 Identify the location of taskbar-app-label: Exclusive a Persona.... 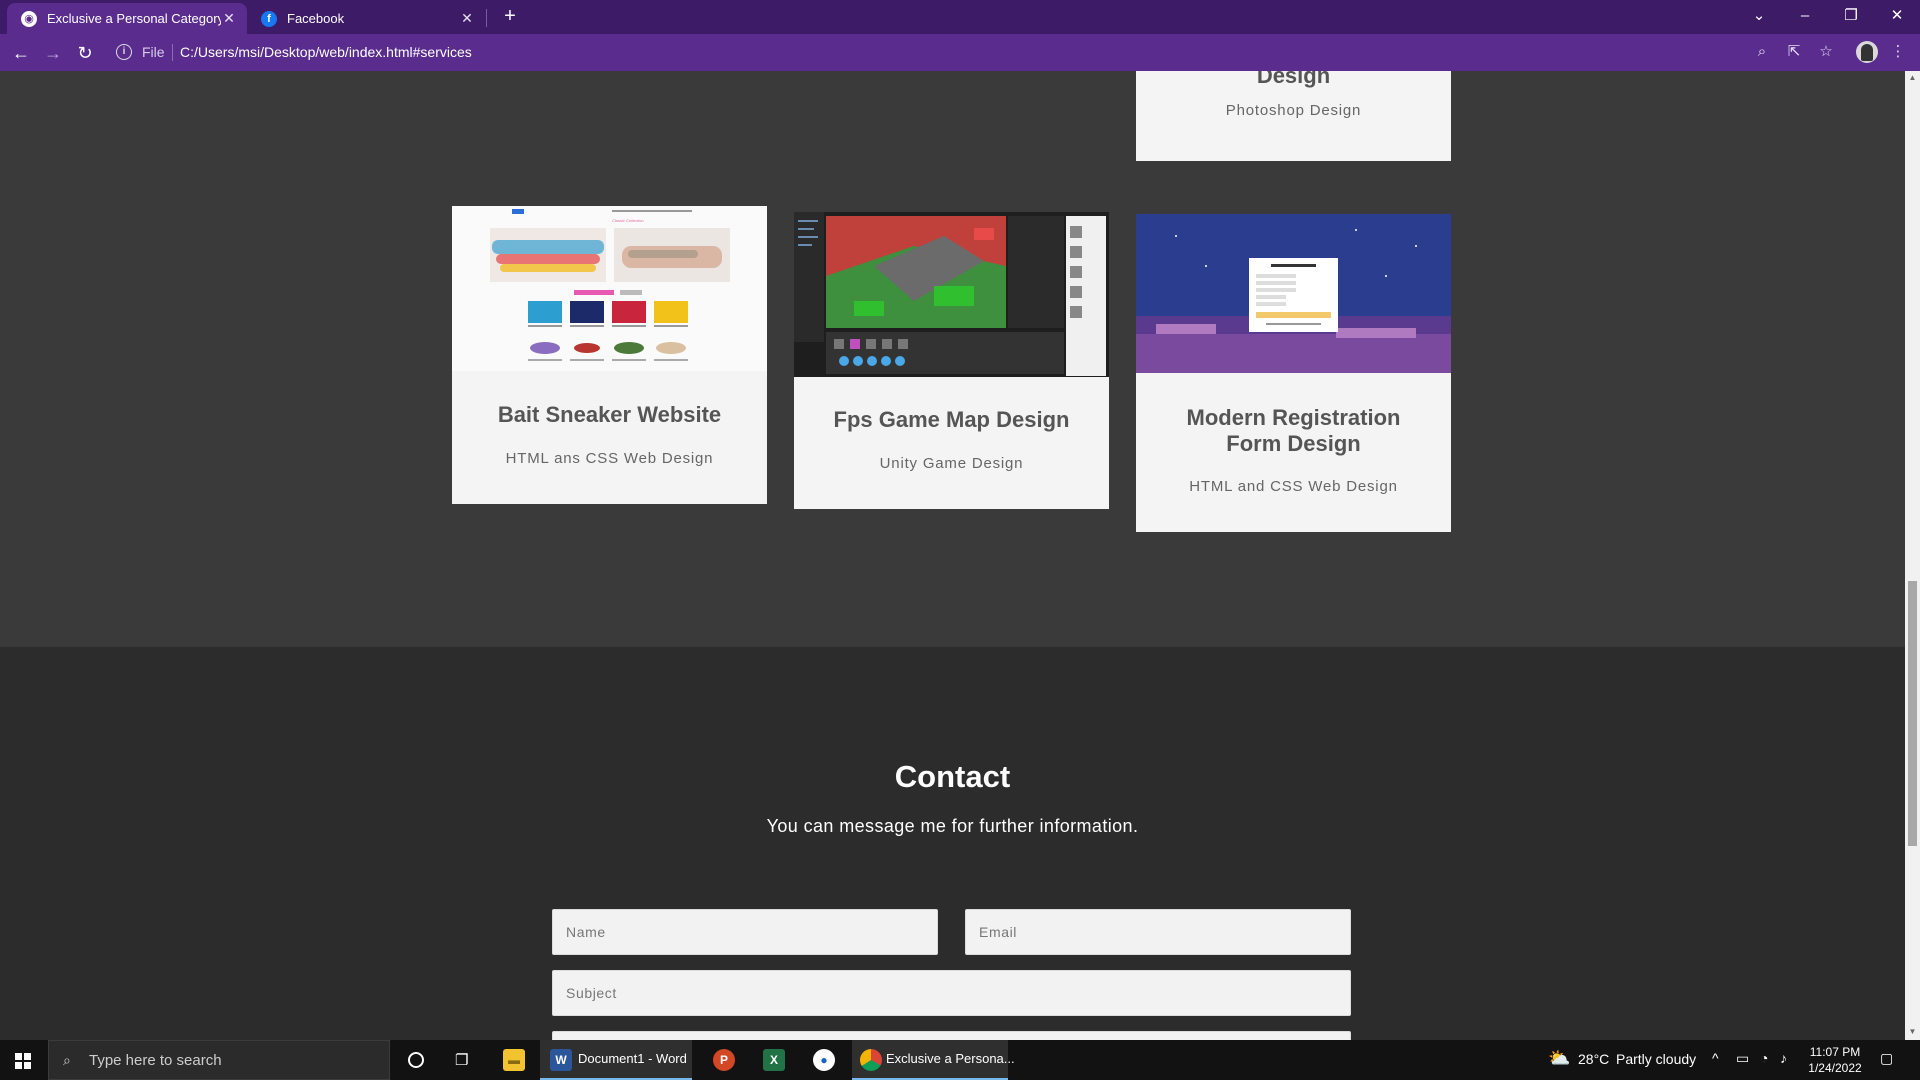
(950, 1058).